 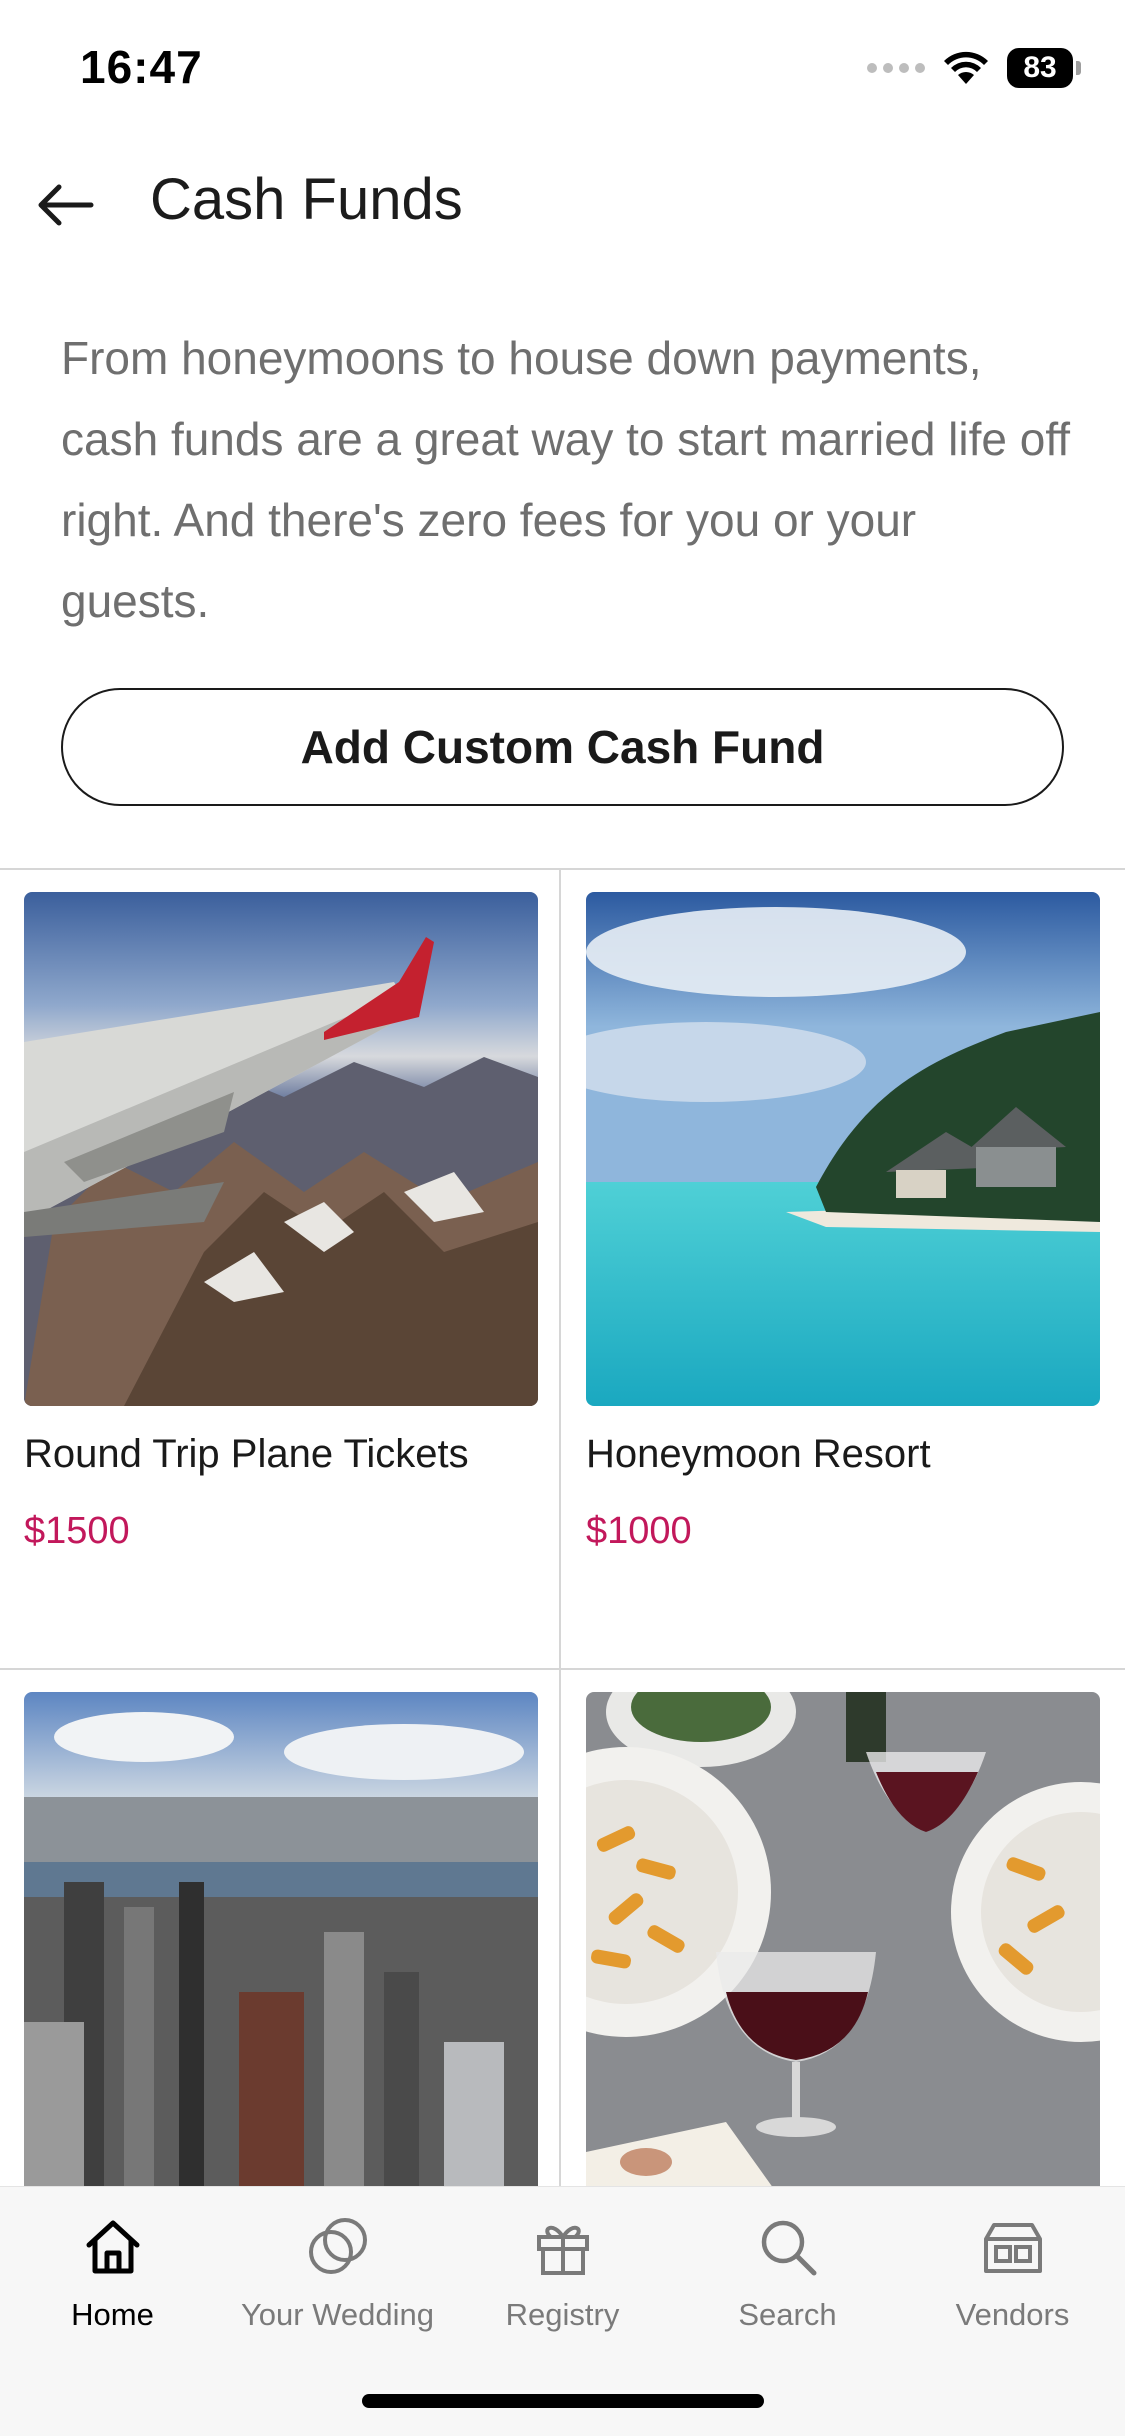 I want to click on status-time: 16:47, so click(x=141, y=67).